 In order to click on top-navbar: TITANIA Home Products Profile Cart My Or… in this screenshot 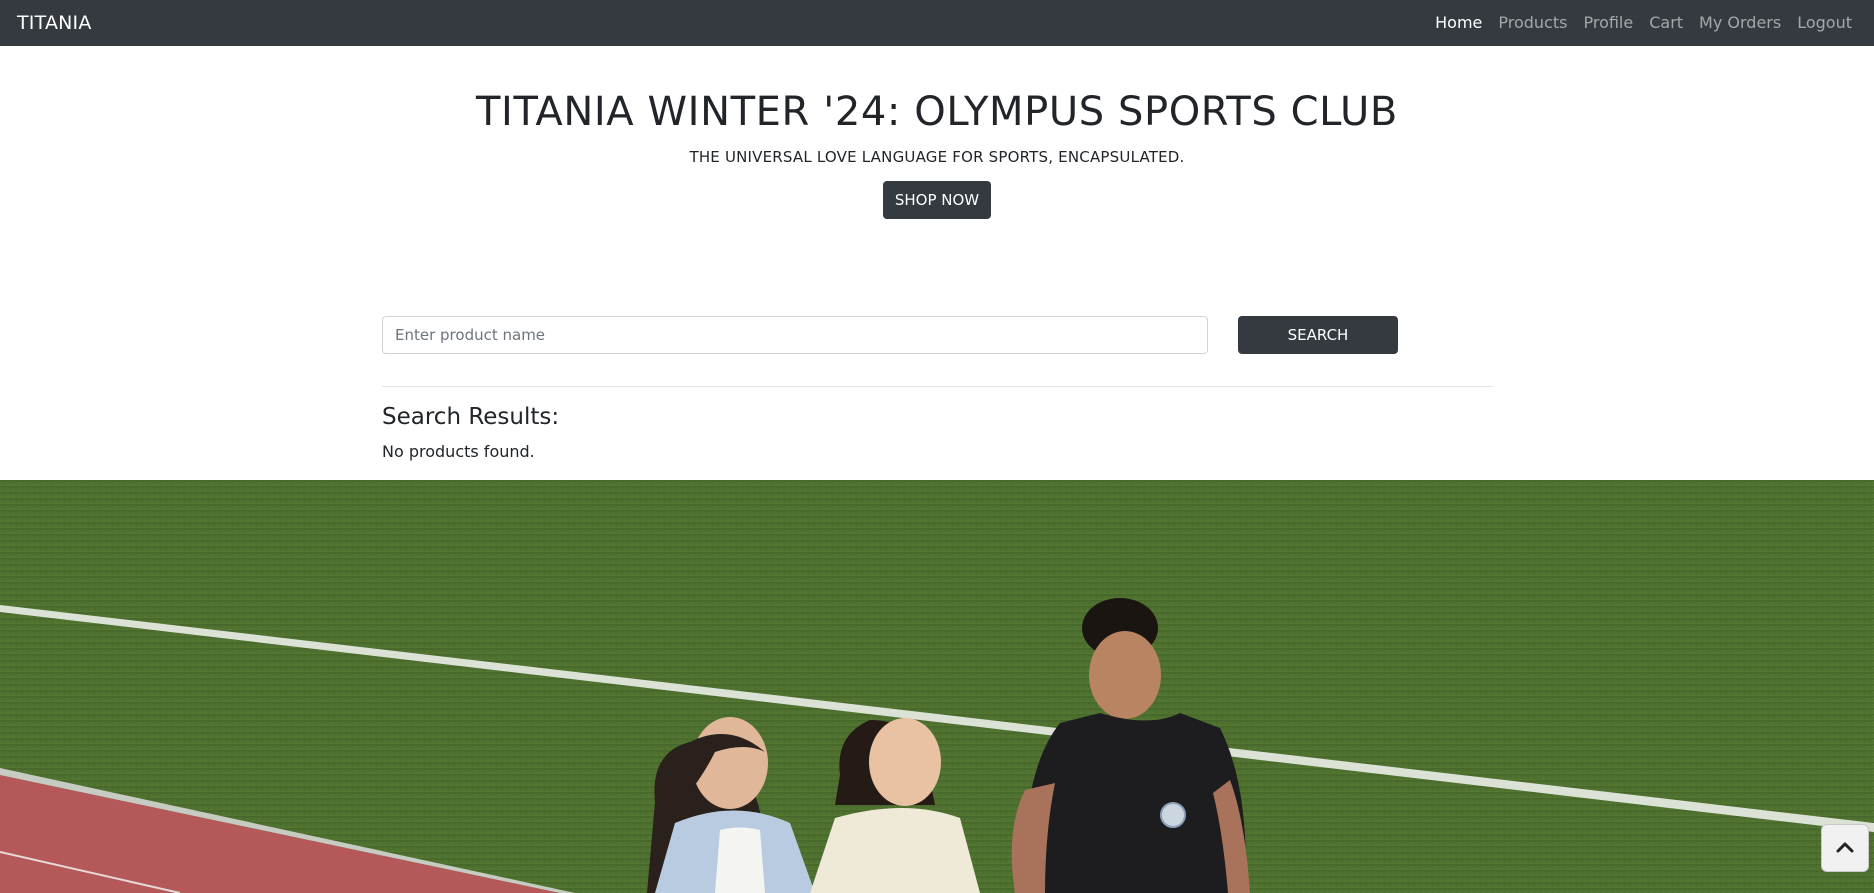, I will do `click(937, 23)`.